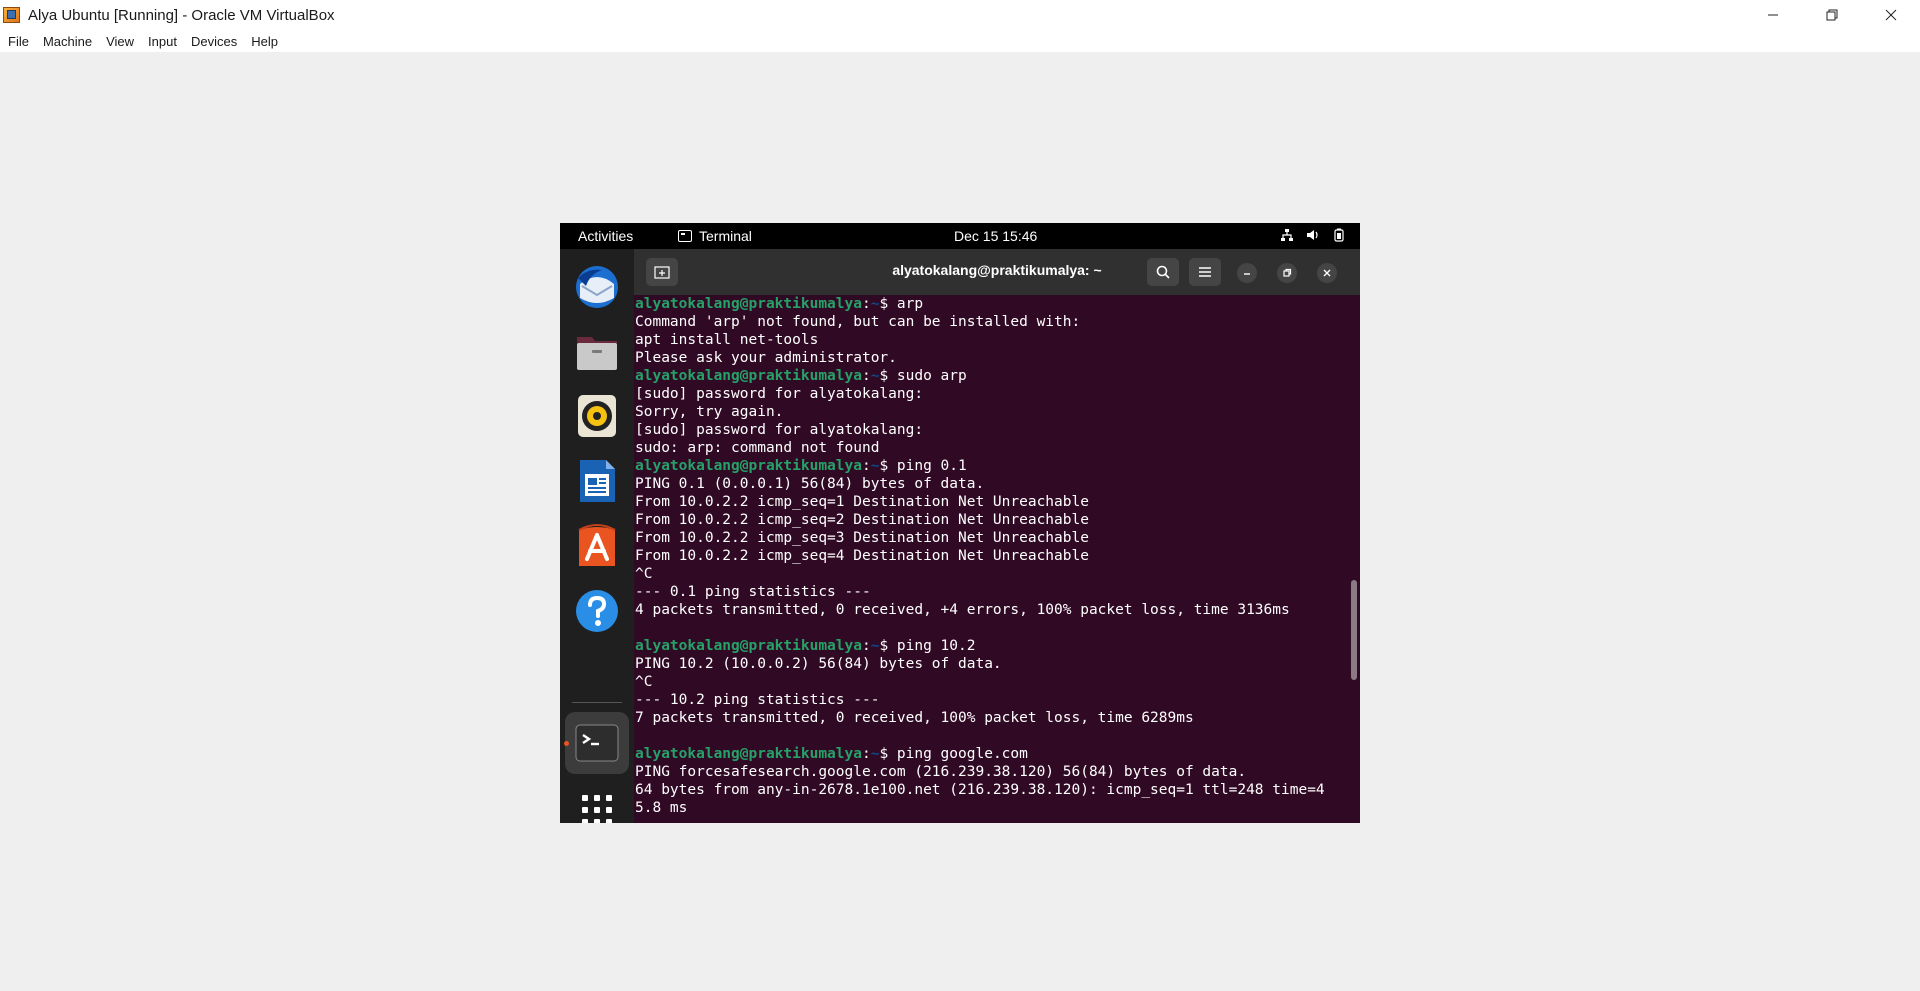 Image resolution: width=1920 pixels, height=991 pixels. Describe the element at coordinates (18, 41) in the screenshot. I see `menu-file: File` at that location.